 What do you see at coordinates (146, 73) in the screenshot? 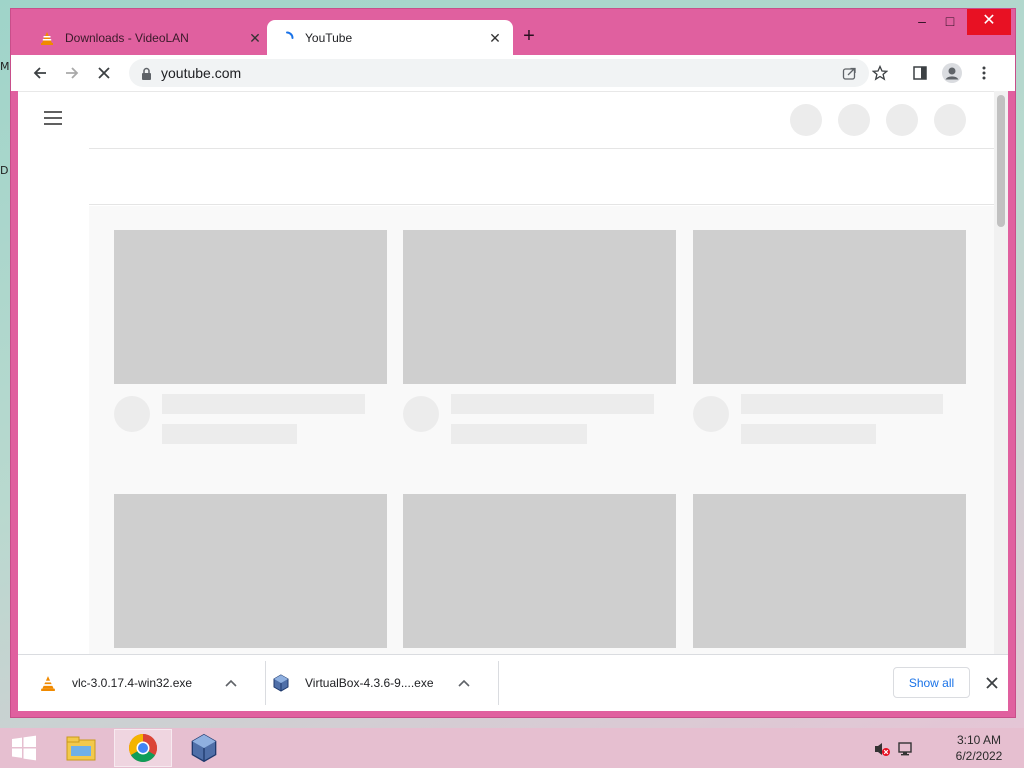
I see `lock-icon` at bounding box center [146, 73].